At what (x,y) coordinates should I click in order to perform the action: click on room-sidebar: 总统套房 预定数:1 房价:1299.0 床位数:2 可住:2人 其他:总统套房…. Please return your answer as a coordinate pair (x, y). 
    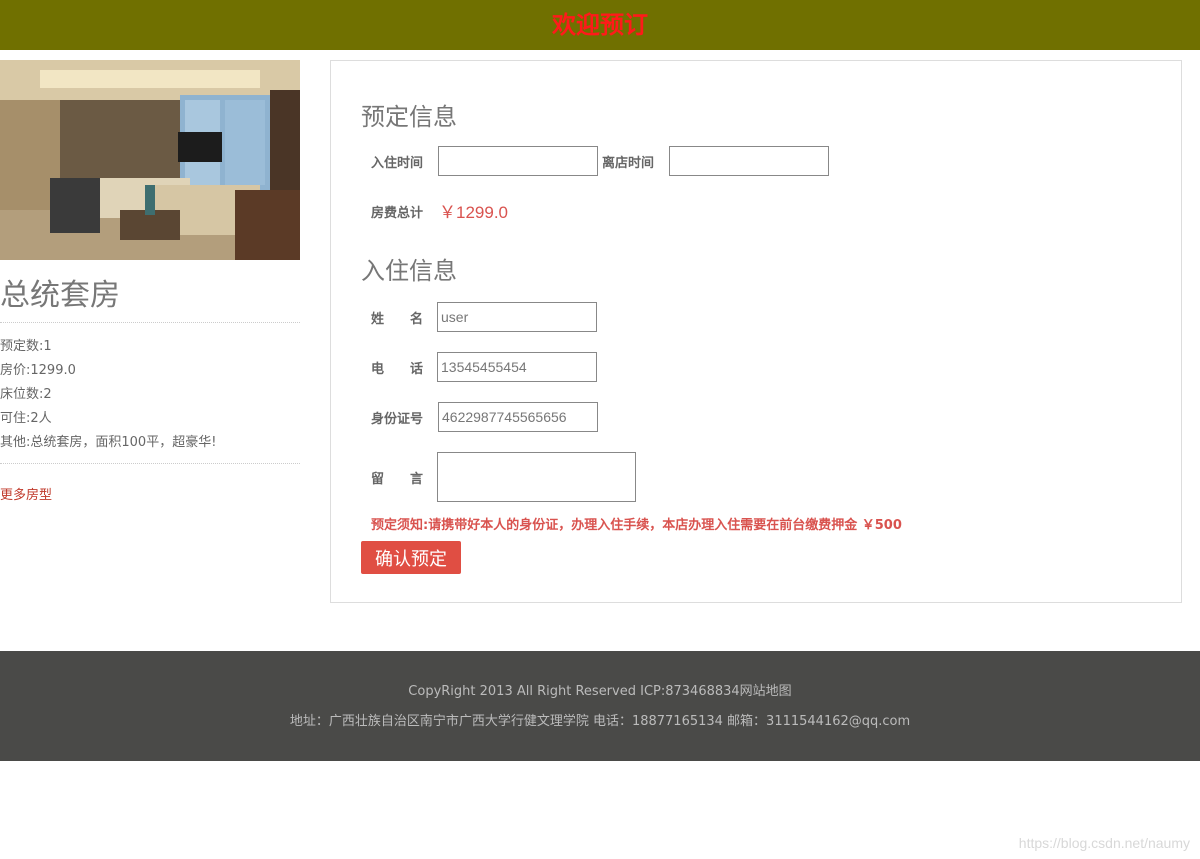
    Looking at the image, I should click on (150, 281).